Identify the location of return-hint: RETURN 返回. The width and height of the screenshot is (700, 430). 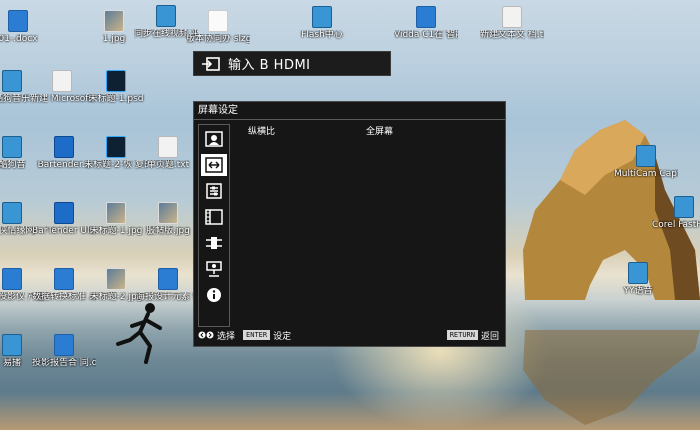
(472, 335).